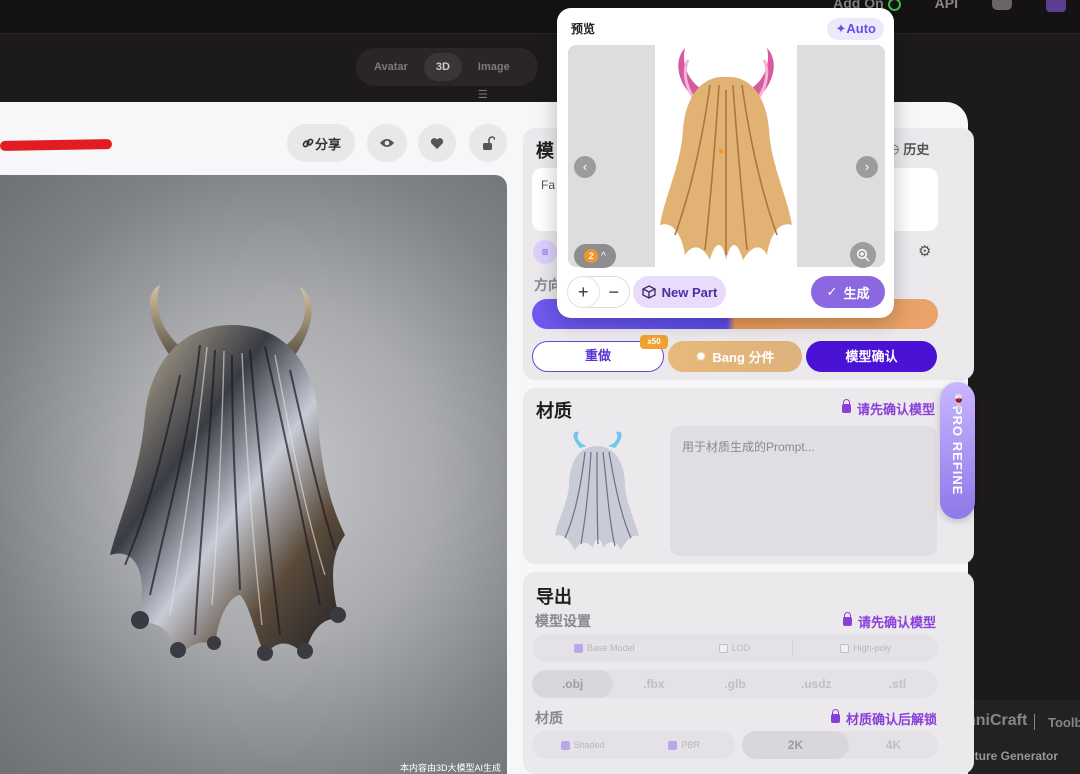  I want to click on share-button: 分享, so click(321, 143).